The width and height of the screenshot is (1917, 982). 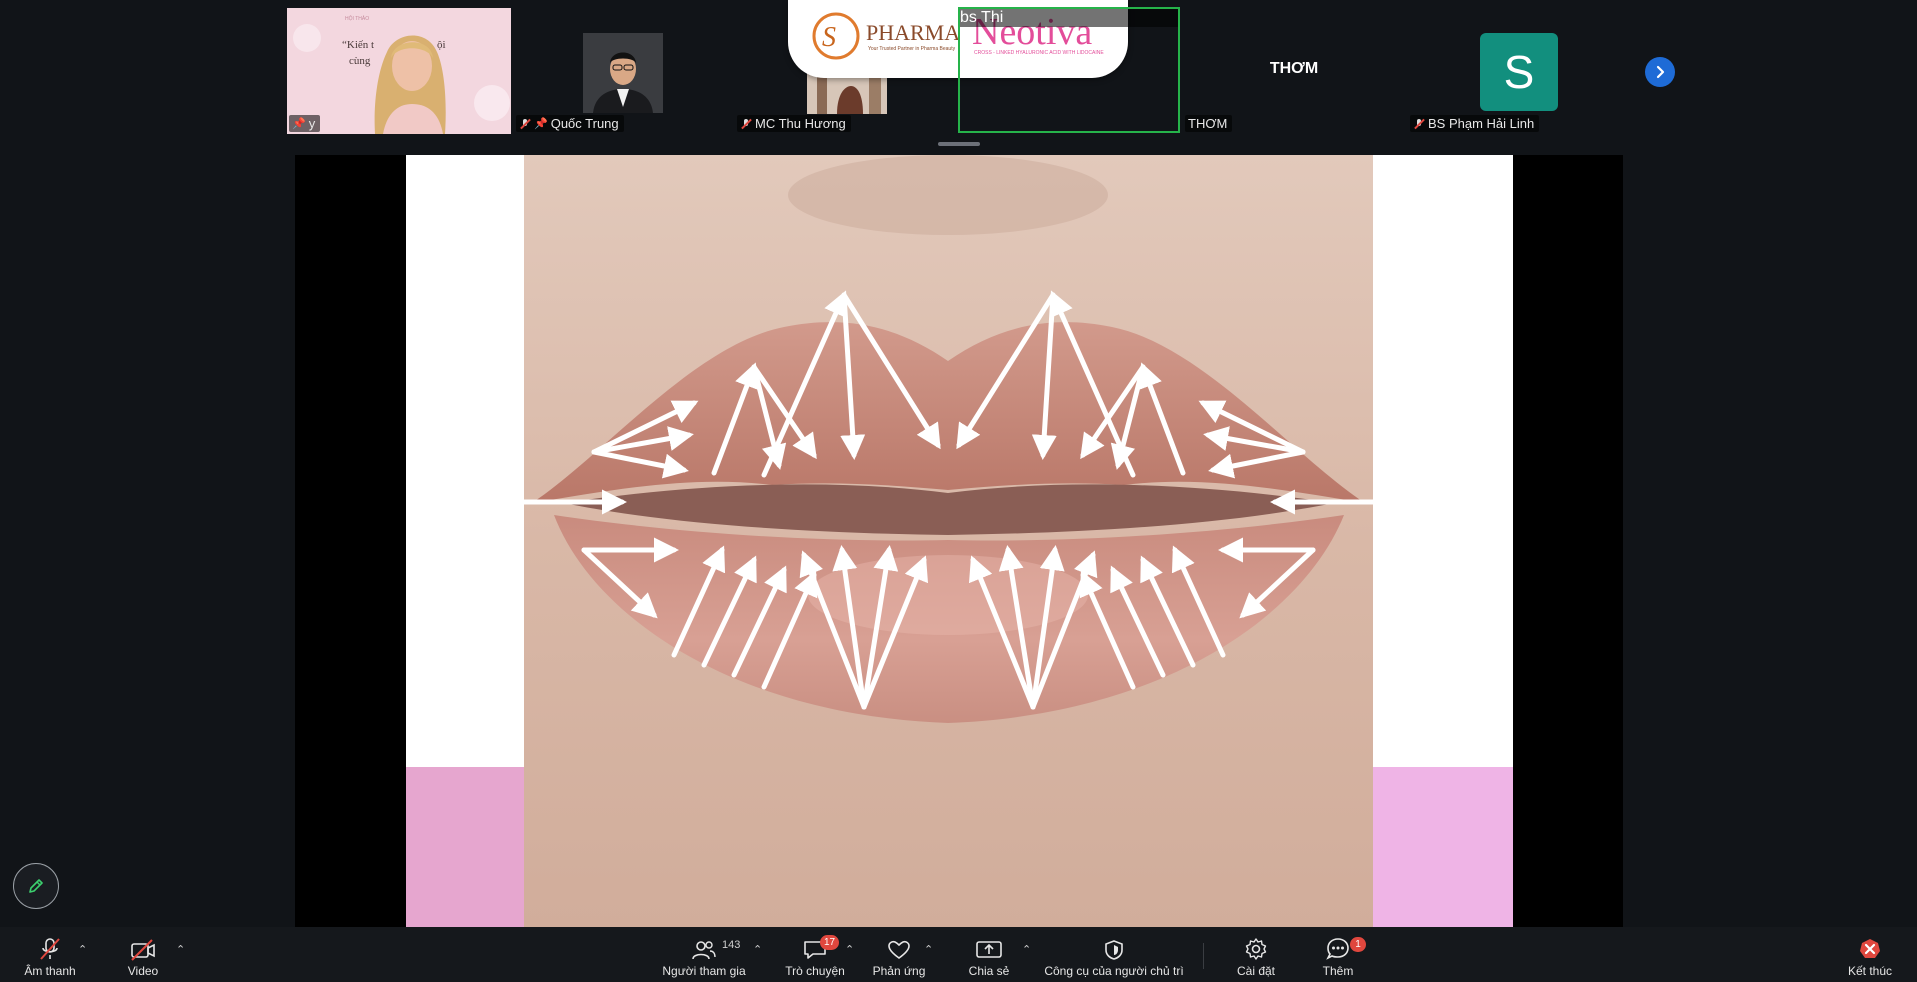 What do you see at coordinates (1069, 70) in the screenshot?
I see `participant-tile-bs-thi: bs Thi` at bounding box center [1069, 70].